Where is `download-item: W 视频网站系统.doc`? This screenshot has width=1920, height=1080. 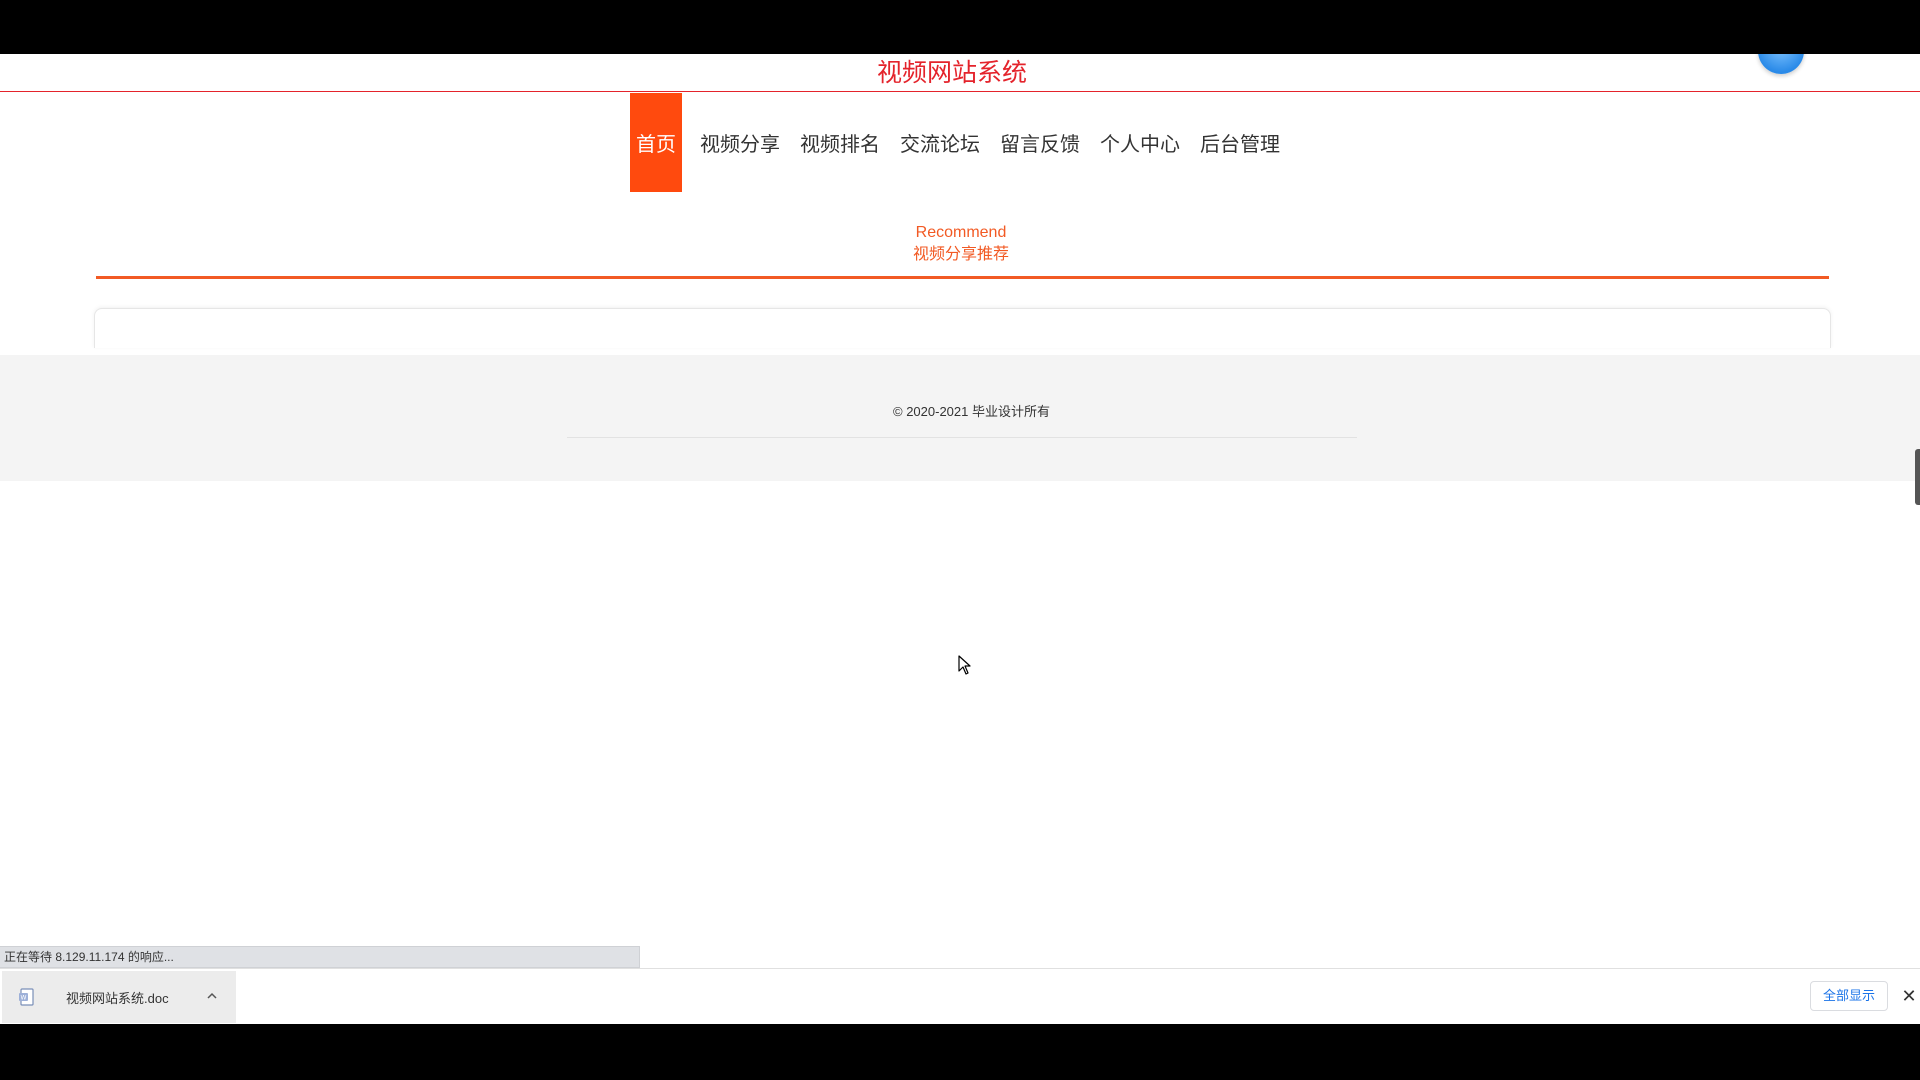
download-item: W 视频网站系统.doc is located at coordinates (119, 997).